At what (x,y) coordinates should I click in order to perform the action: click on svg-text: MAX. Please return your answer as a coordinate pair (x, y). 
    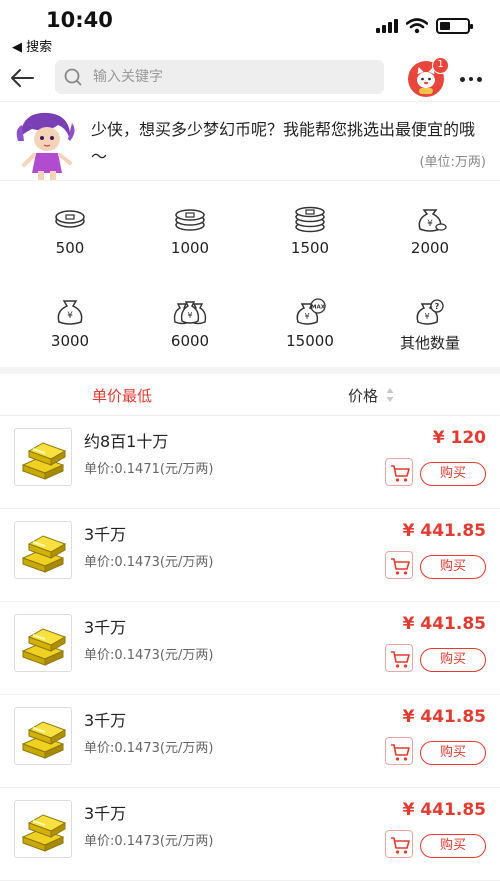
    Looking at the image, I should click on (318, 308).